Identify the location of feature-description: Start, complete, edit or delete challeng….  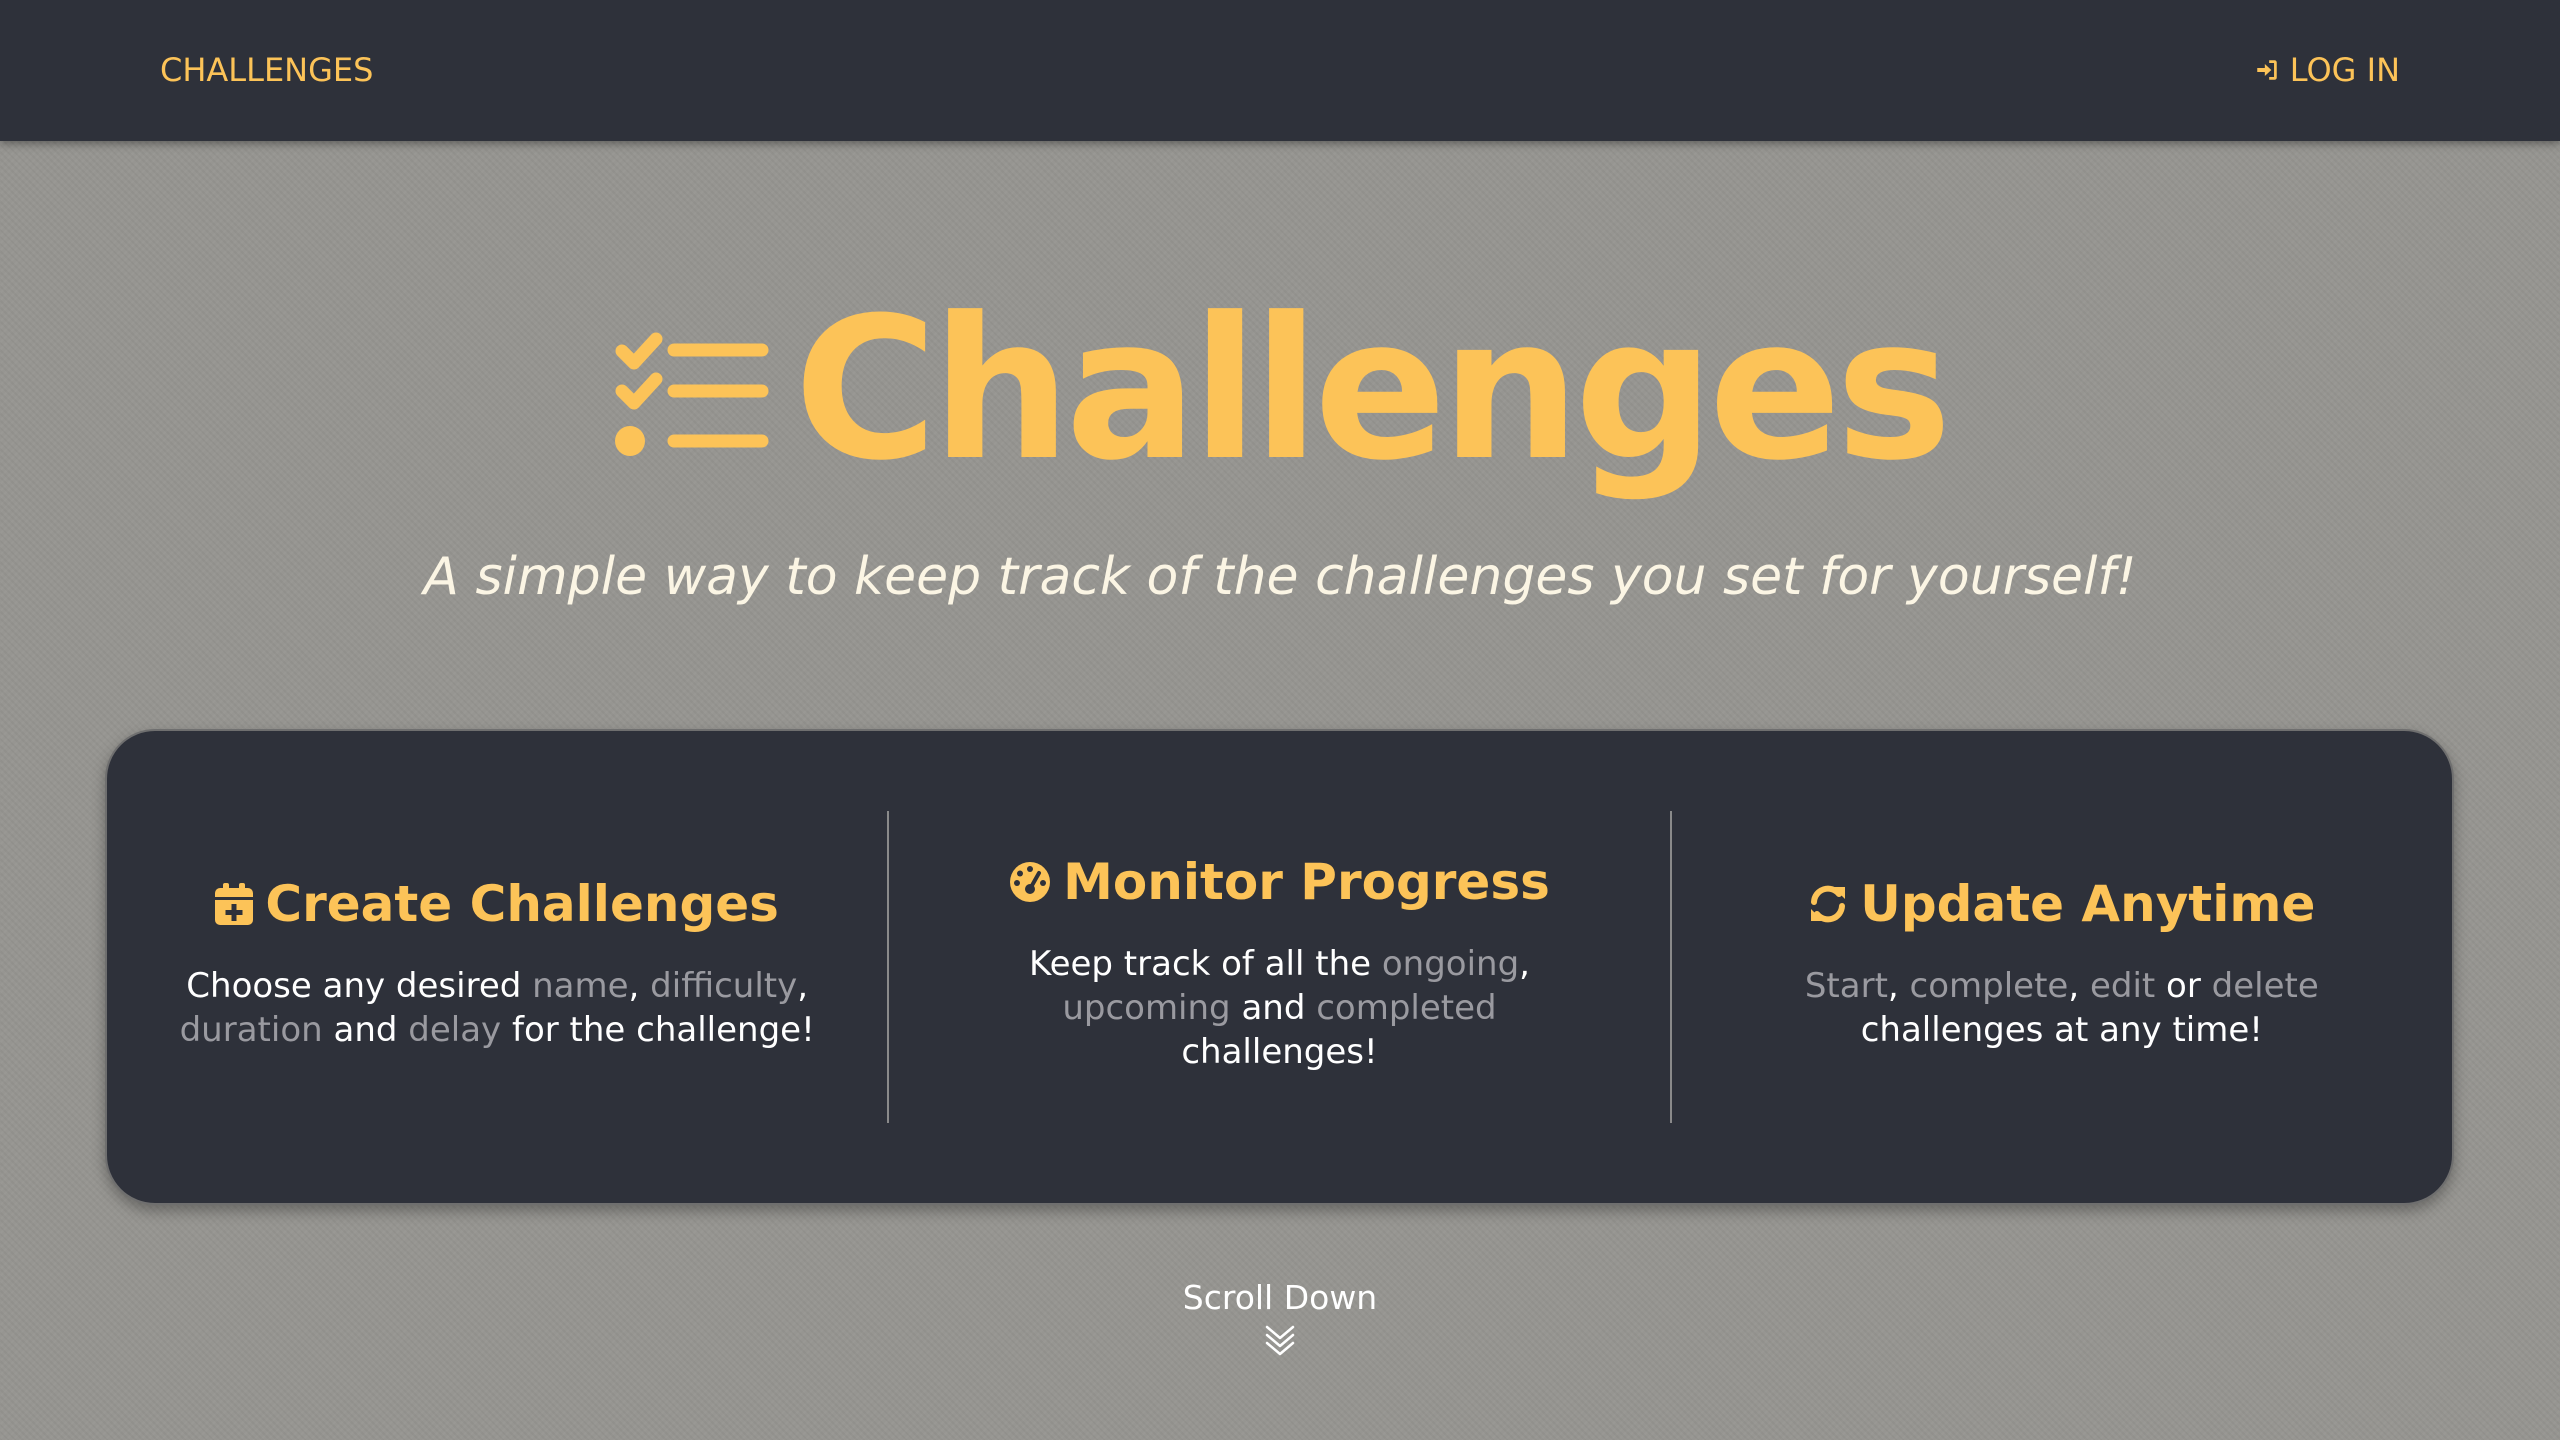
(2062, 1008).